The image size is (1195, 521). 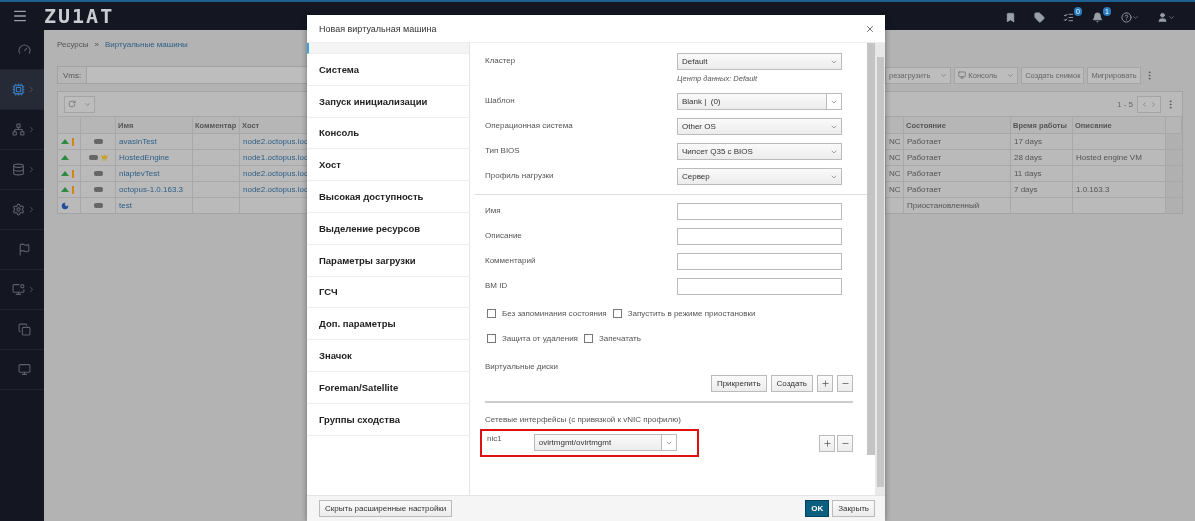 What do you see at coordinates (759, 151) in the screenshot?
I see `select-field: Чипсет Q35 с BIOS` at bounding box center [759, 151].